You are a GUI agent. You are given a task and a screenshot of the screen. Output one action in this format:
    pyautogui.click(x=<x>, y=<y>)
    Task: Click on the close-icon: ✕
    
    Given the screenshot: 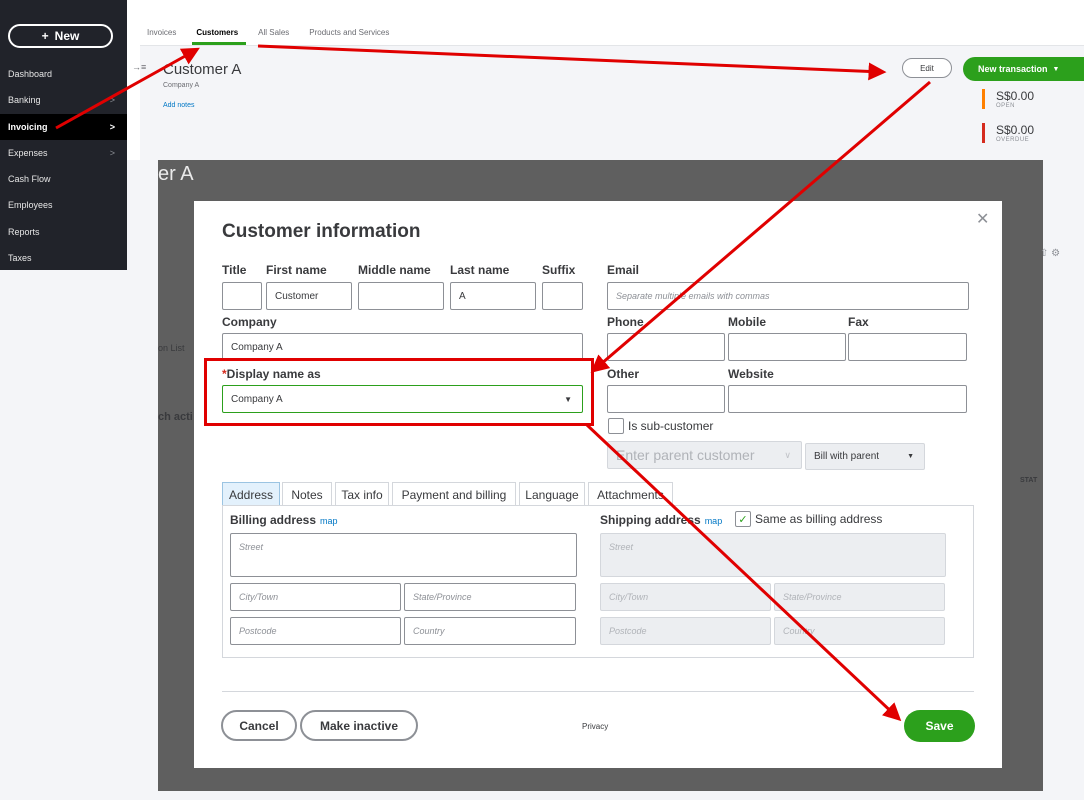 What is the action you would take?
    pyautogui.click(x=982, y=219)
    